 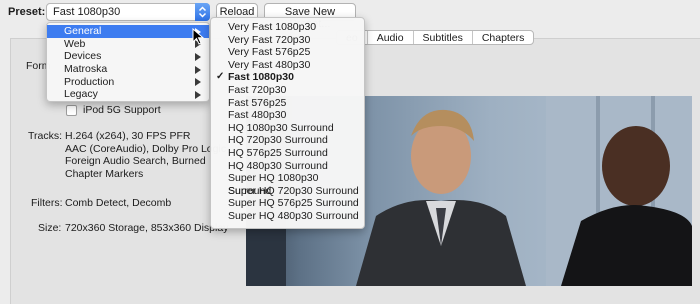 What do you see at coordinates (198, 38) in the screenshot?
I see `mouse-cursor-icon` at bounding box center [198, 38].